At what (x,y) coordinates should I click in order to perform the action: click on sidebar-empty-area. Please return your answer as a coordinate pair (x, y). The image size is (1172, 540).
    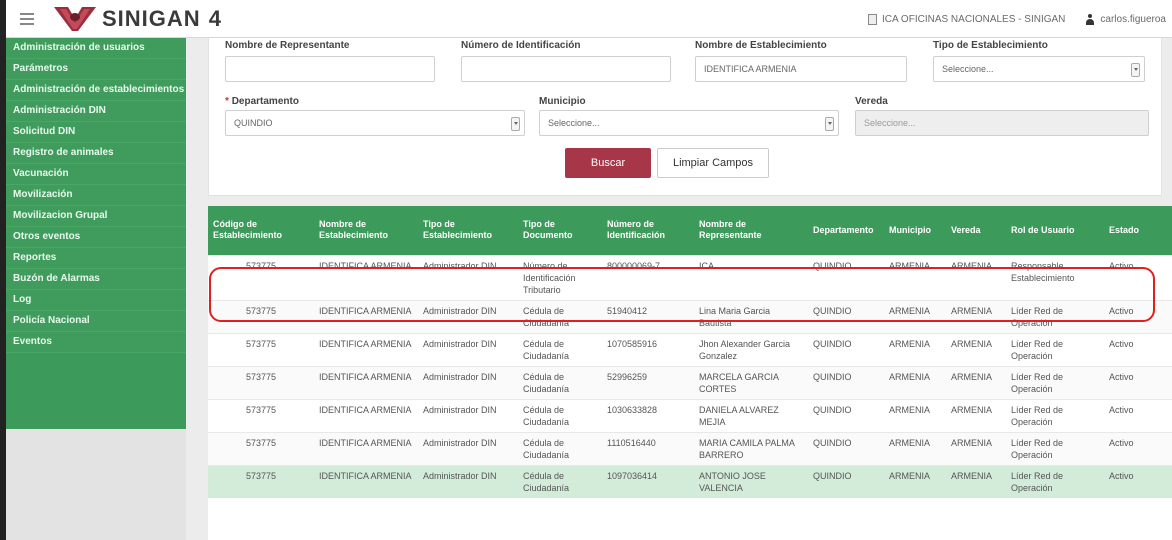
    Looking at the image, I should click on (96, 484).